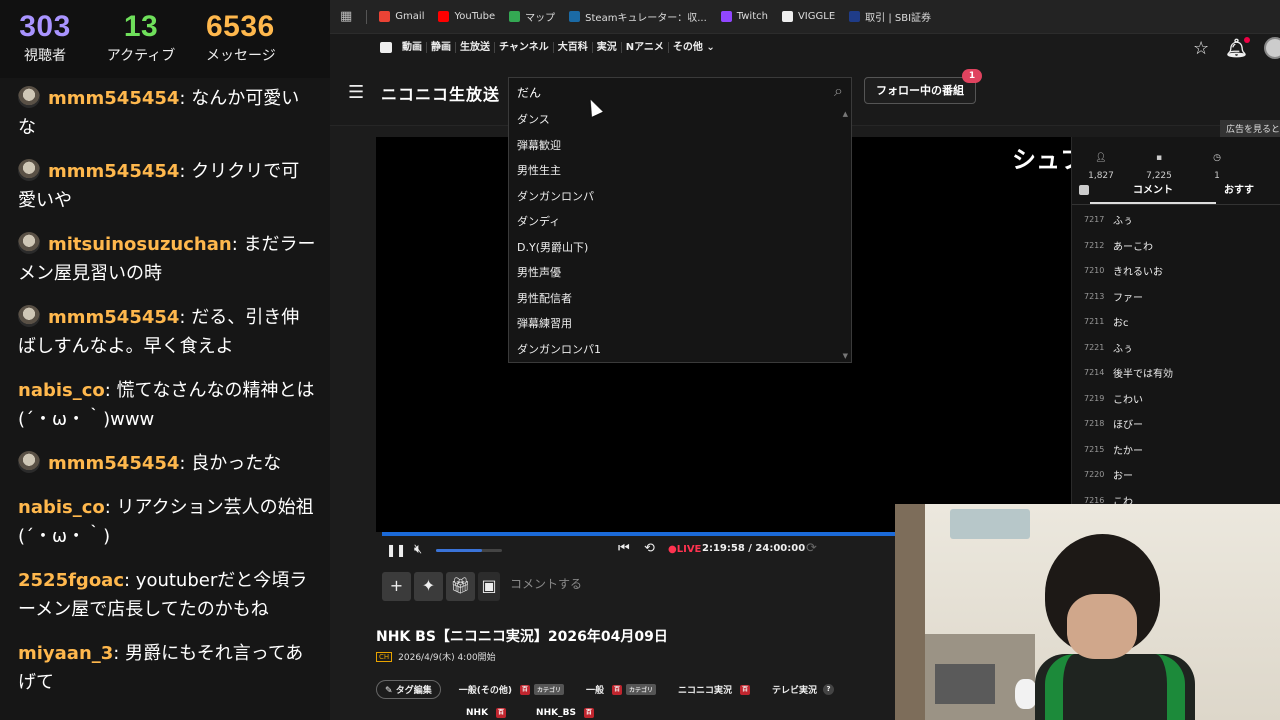  What do you see at coordinates (466, 16) in the screenshot?
I see `bookmark-item: YouTube` at bounding box center [466, 16].